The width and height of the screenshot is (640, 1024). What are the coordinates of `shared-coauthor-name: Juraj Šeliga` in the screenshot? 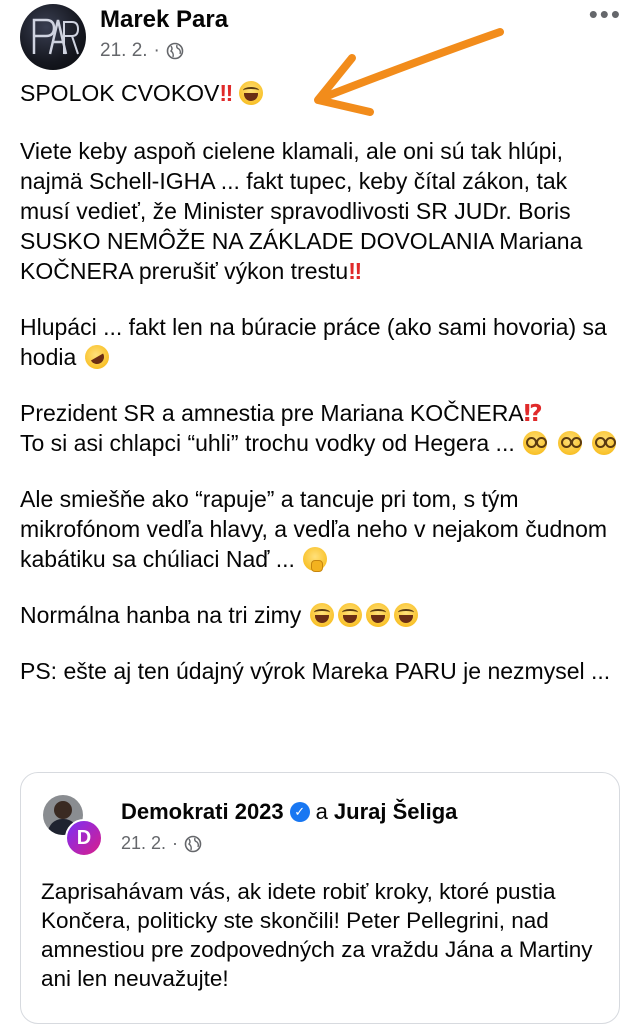 It's located at (396, 812).